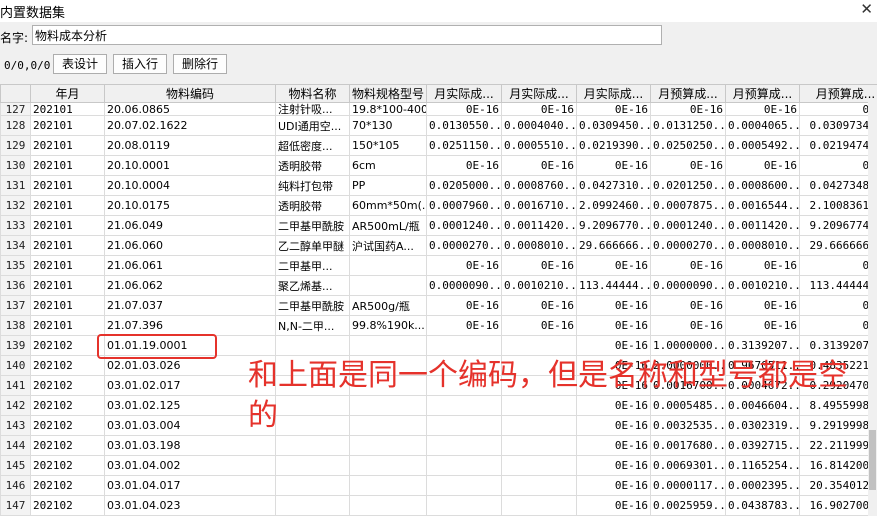  I want to click on table-cell: 144, so click(15, 445).